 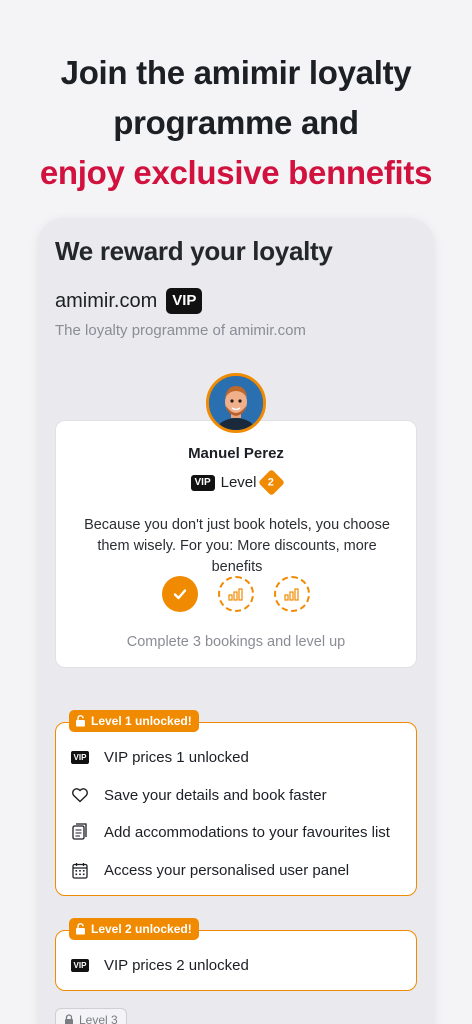 I want to click on level-row: VIP Level 2, so click(x=236, y=482).